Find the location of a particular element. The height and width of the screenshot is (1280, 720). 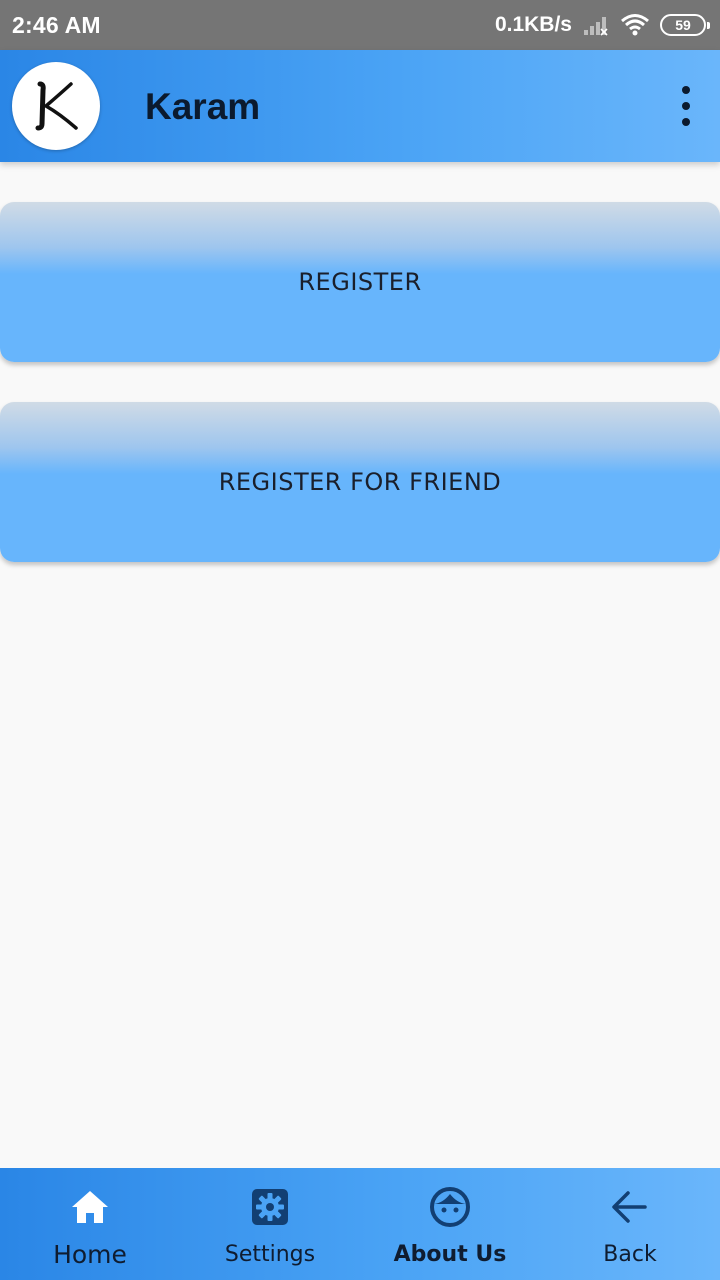

nav-item-home: Home is located at coordinates (90, 1224).